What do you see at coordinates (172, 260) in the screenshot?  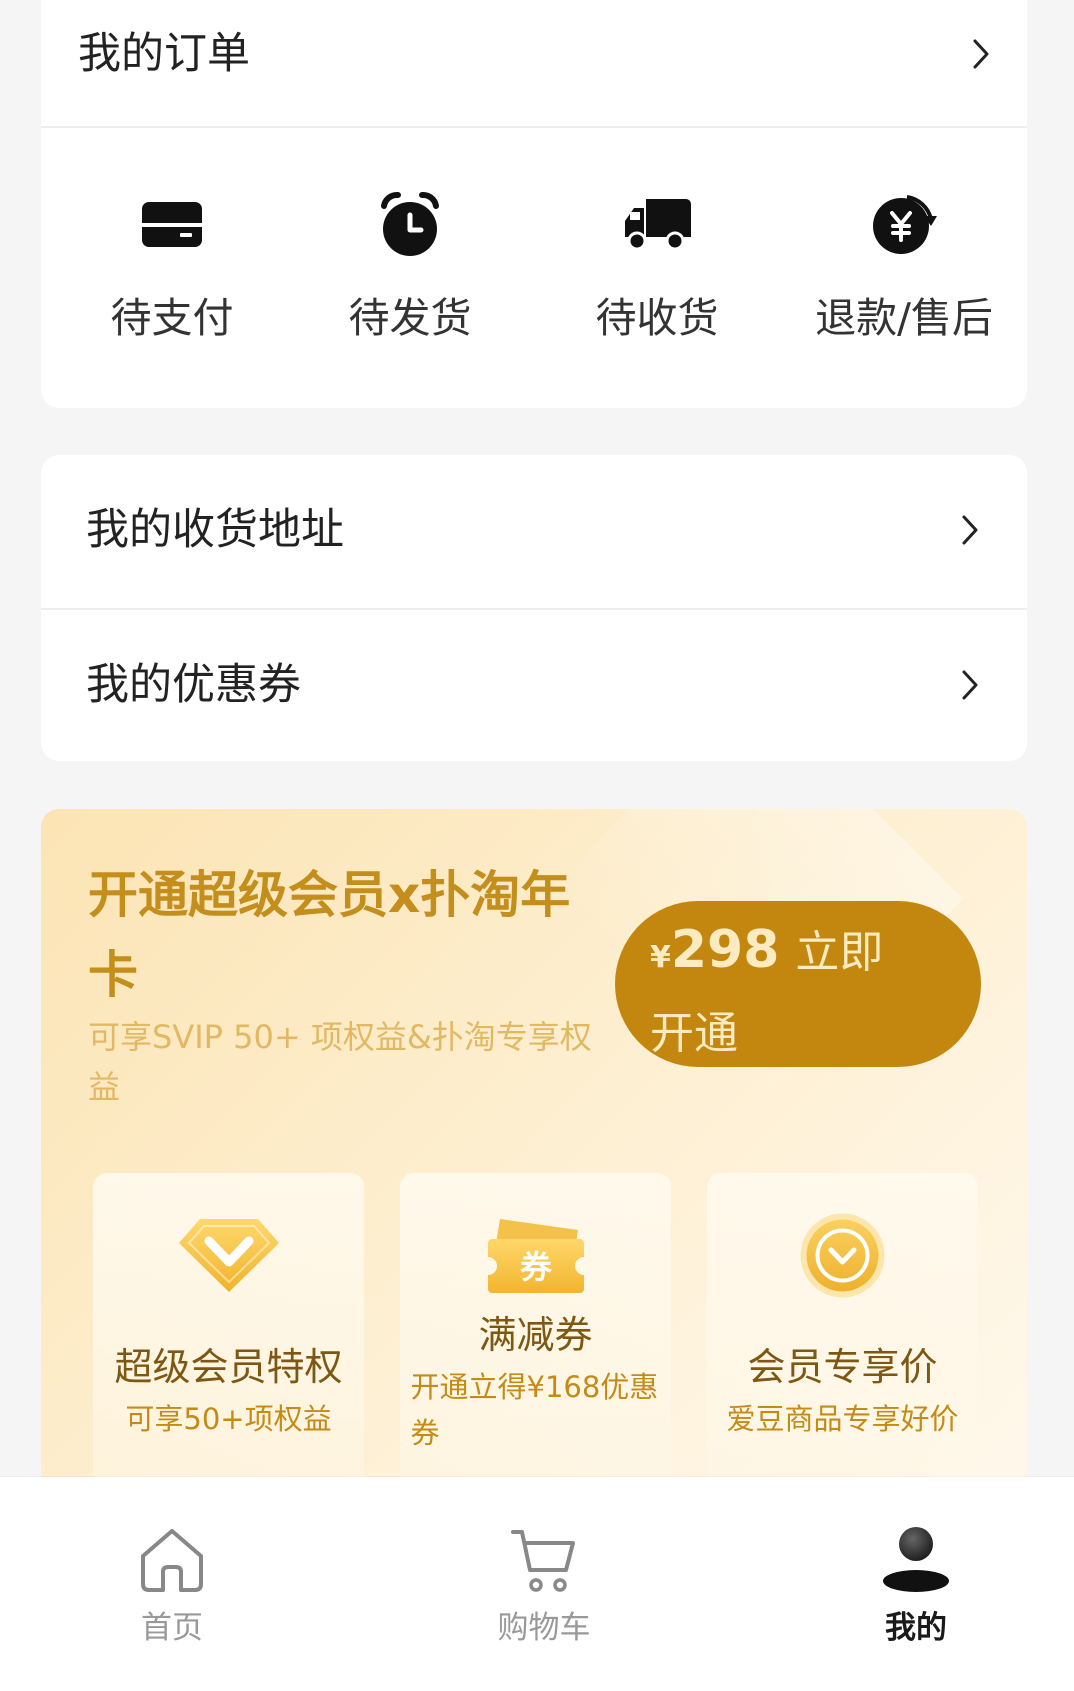 I see `order-status-pending-payment: 待支付` at bounding box center [172, 260].